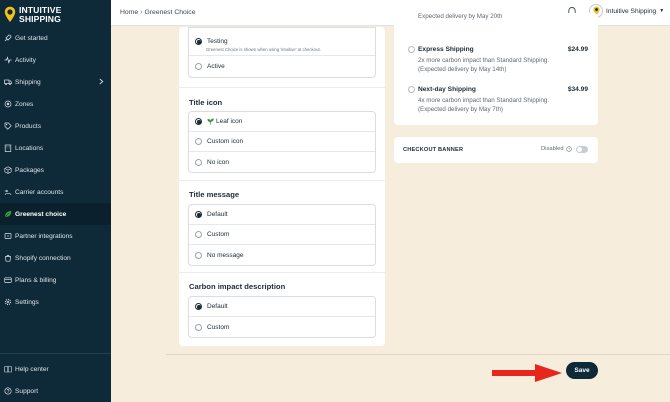 The height and width of the screenshot is (402, 670). I want to click on title-icon-heading: Title icon, so click(206, 102).